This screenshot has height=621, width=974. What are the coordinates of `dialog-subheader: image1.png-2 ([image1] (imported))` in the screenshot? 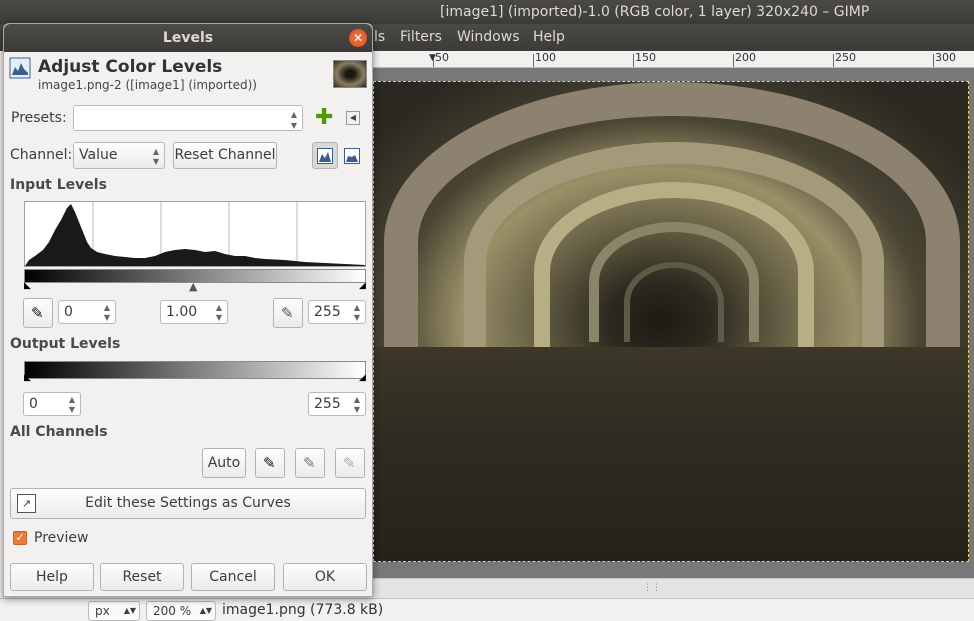 It's located at (147, 85).